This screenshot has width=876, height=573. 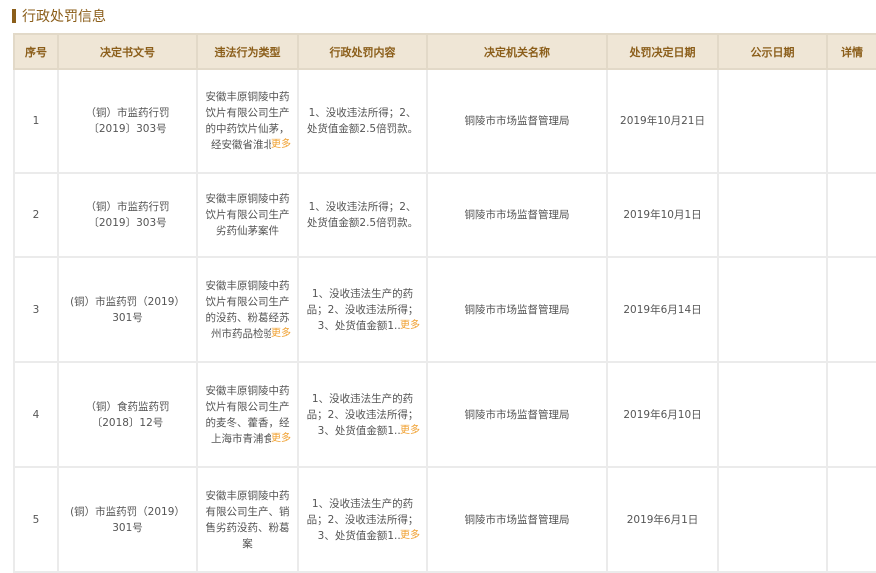 I want to click on header-authority: 决定机关名称, so click(x=517, y=51).